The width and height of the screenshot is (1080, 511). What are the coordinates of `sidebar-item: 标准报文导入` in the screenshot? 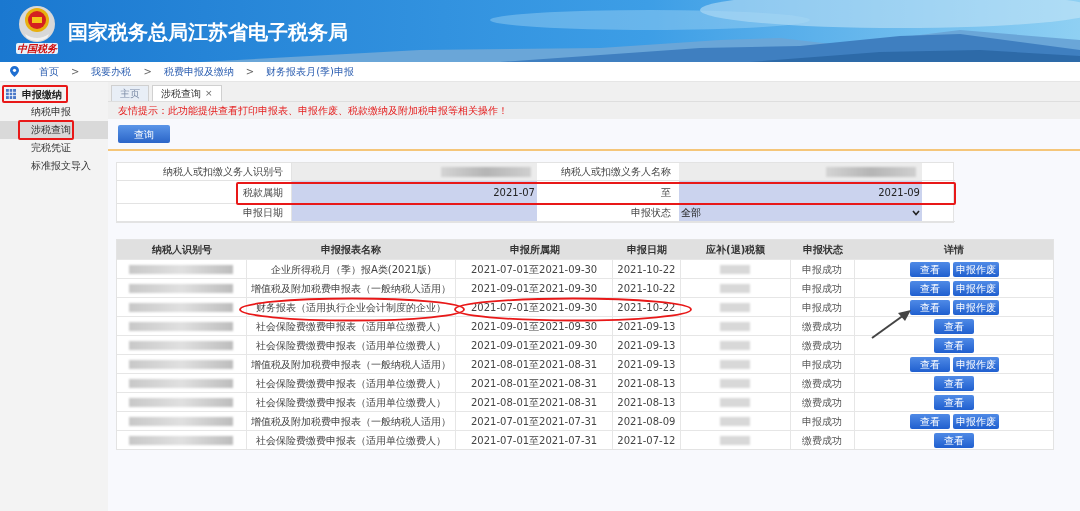 It's located at (54, 166).